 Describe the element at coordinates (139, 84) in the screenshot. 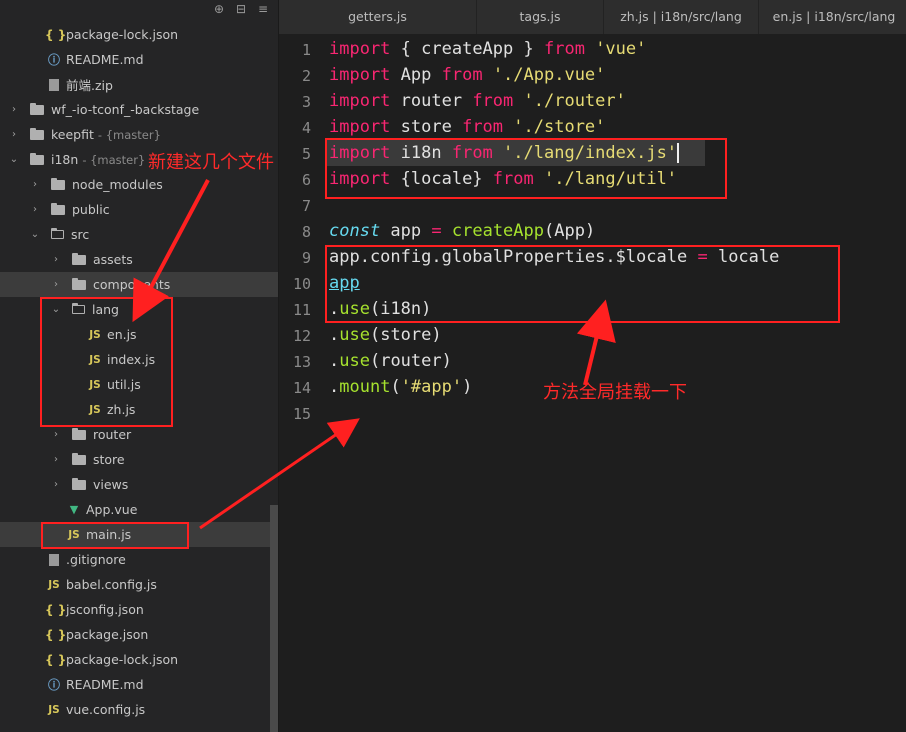

I see `tree-item: 前端.zip` at that location.